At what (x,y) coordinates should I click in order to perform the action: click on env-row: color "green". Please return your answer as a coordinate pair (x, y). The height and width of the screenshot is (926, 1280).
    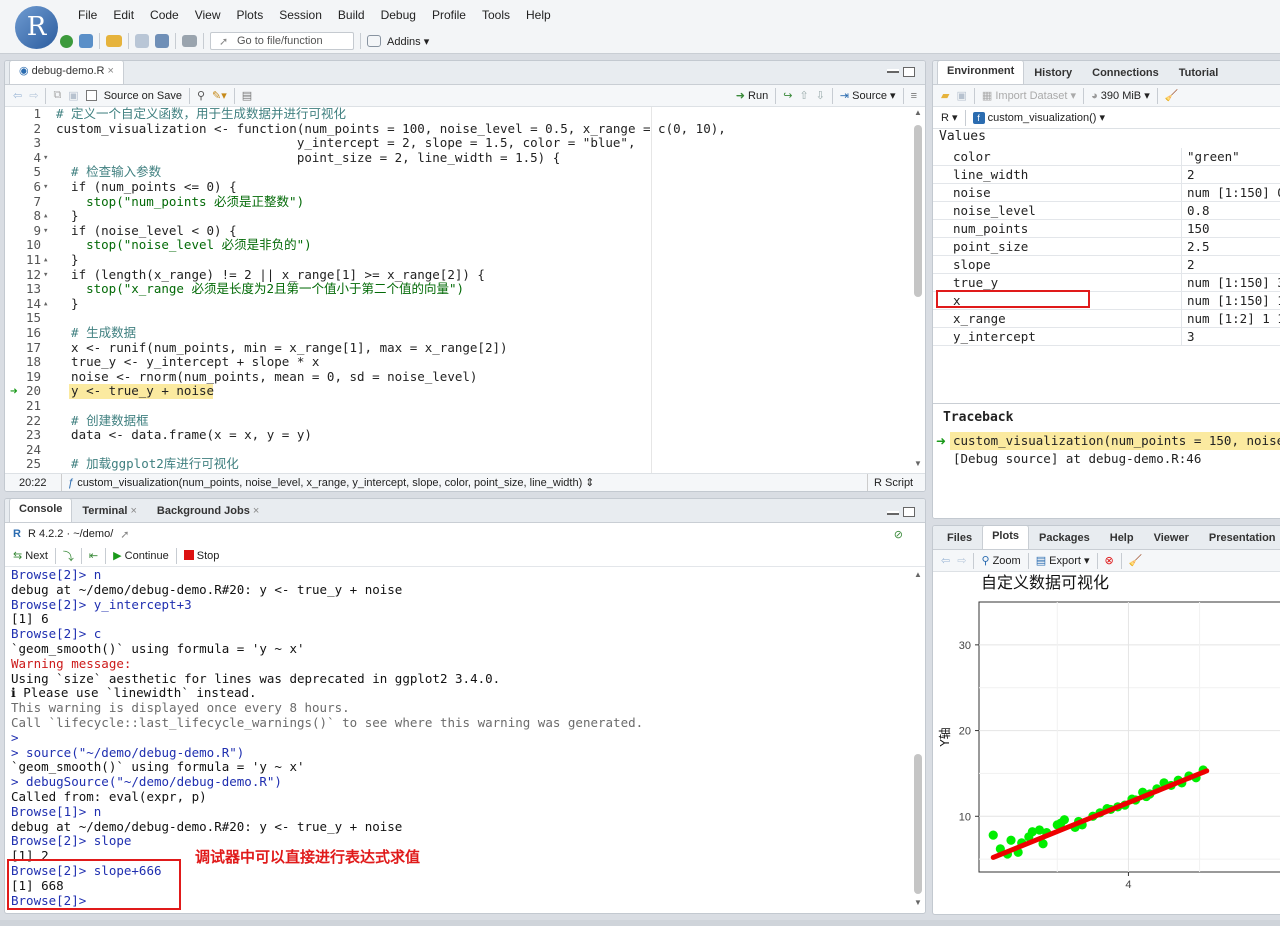
    Looking at the image, I should click on (1106, 157).